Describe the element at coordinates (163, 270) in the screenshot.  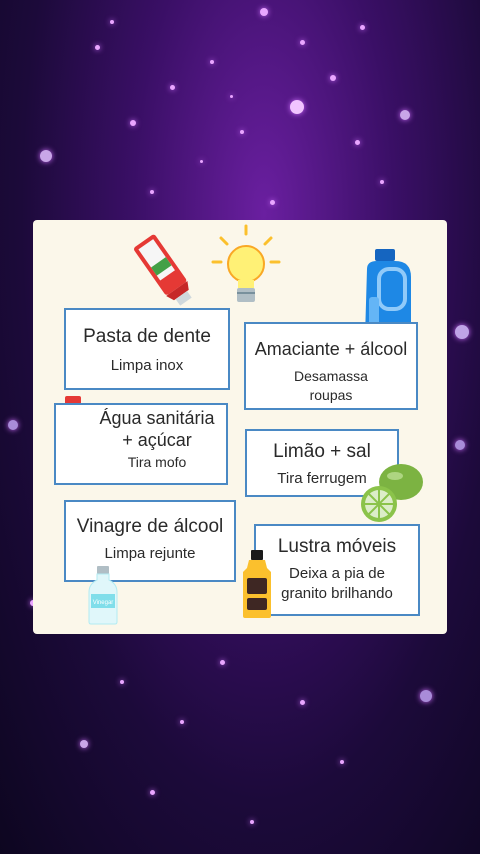
I see `toothpaste-icon` at that location.